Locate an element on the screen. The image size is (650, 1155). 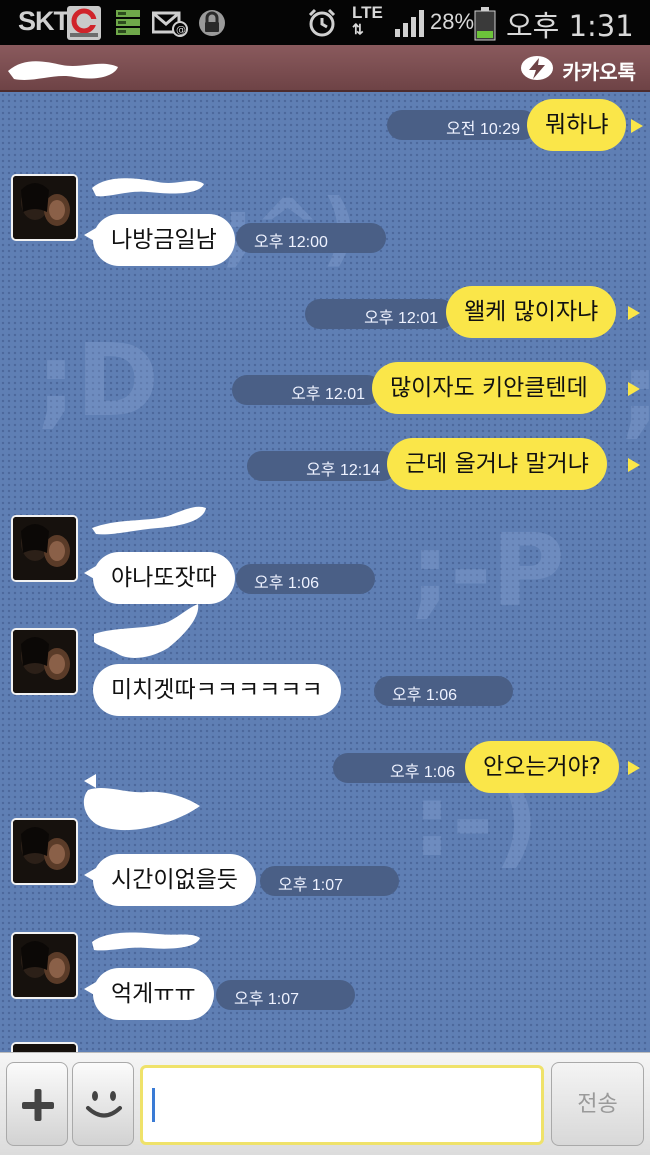
my-message-bubble: 왤케 많이자냐 is located at coordinates (531, 312).